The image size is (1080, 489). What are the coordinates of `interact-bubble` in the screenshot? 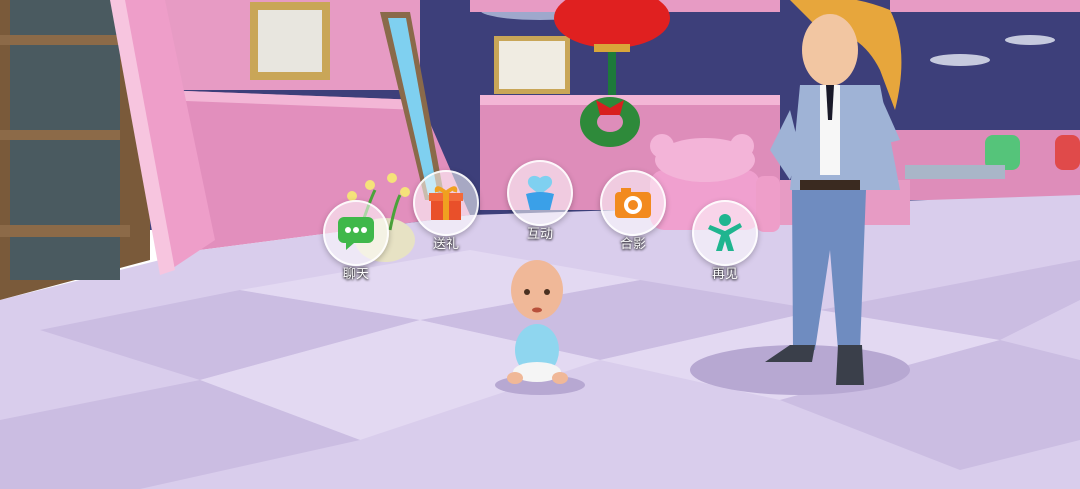 It's located at (540, 193).